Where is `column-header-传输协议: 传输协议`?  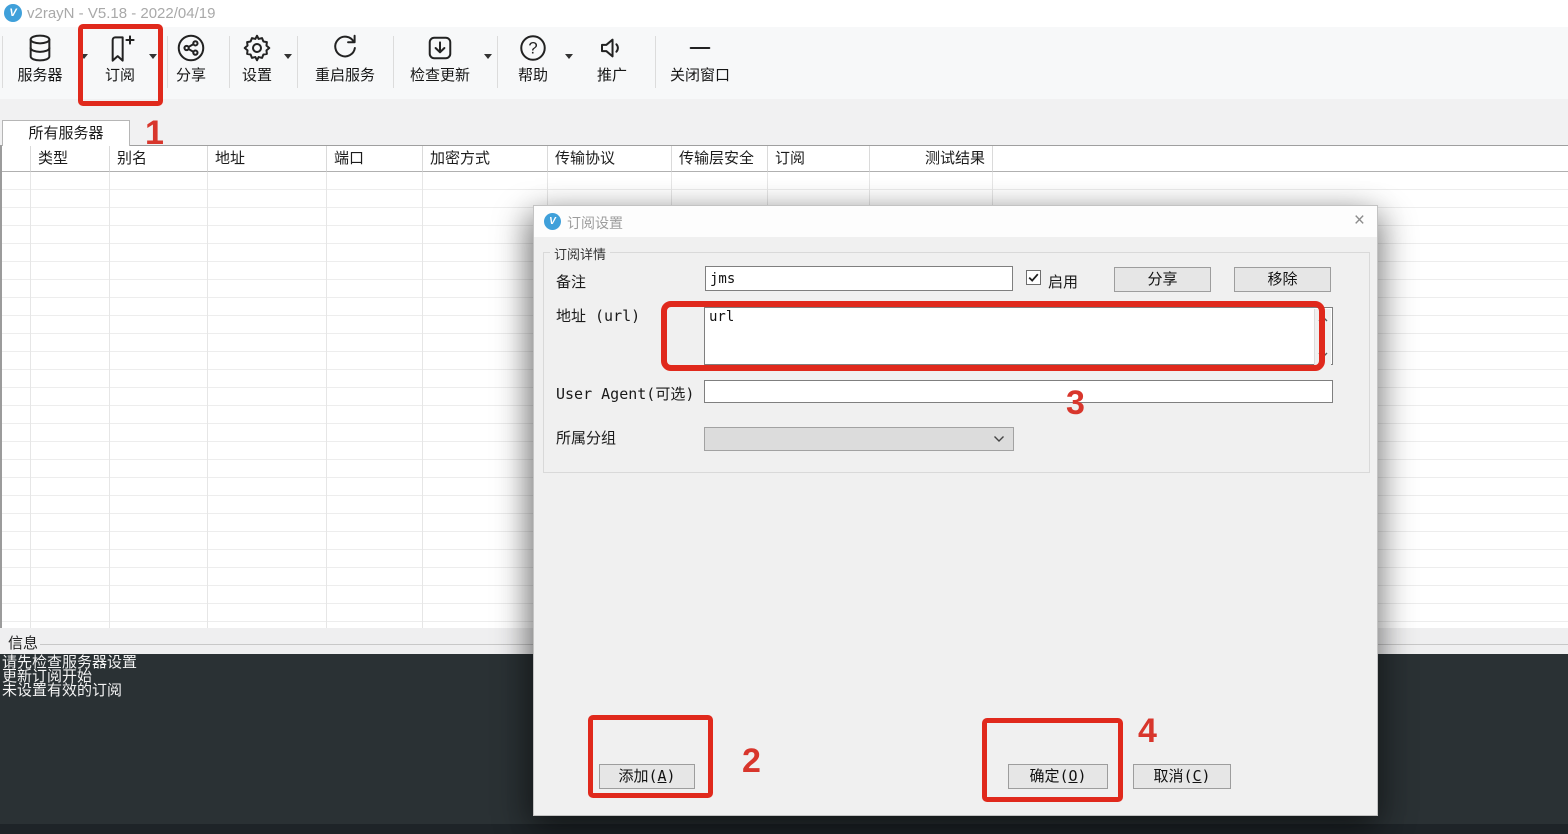
column-header-传输协议: 传输协议 is located at coordinates (610, 159).